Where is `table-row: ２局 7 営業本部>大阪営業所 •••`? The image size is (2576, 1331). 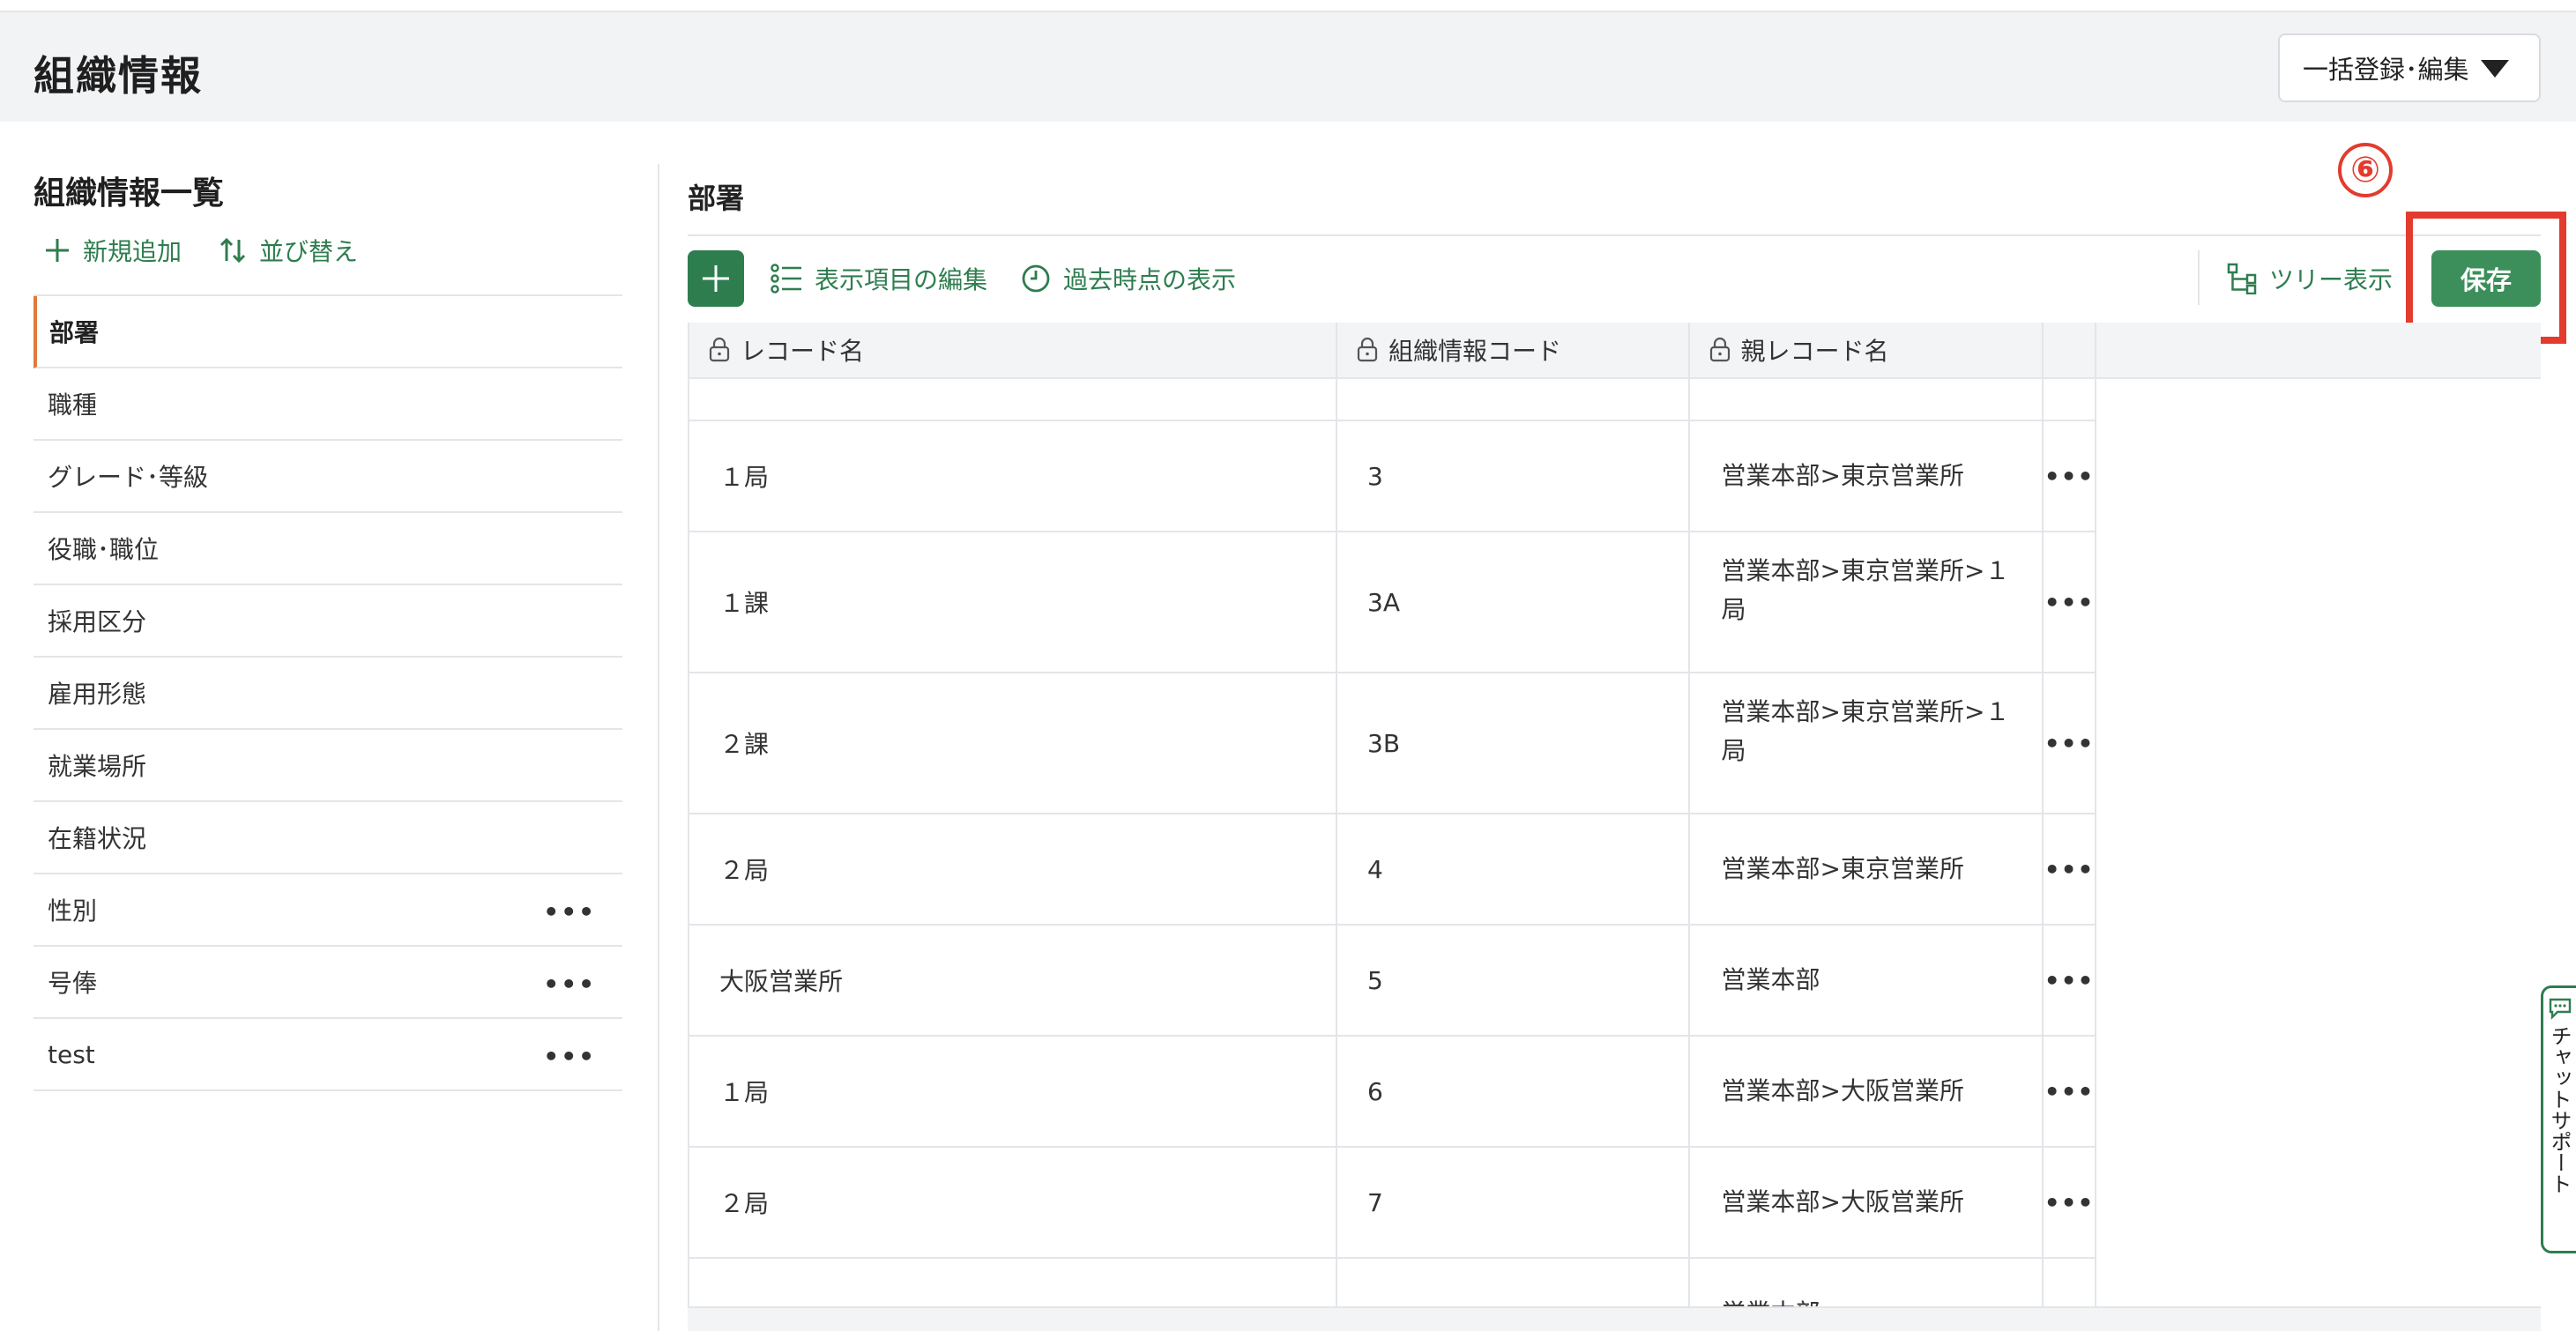
table-row: ２局 7 営業本部>大阪営業所 ••• is located at coordinates (1392, 1203).